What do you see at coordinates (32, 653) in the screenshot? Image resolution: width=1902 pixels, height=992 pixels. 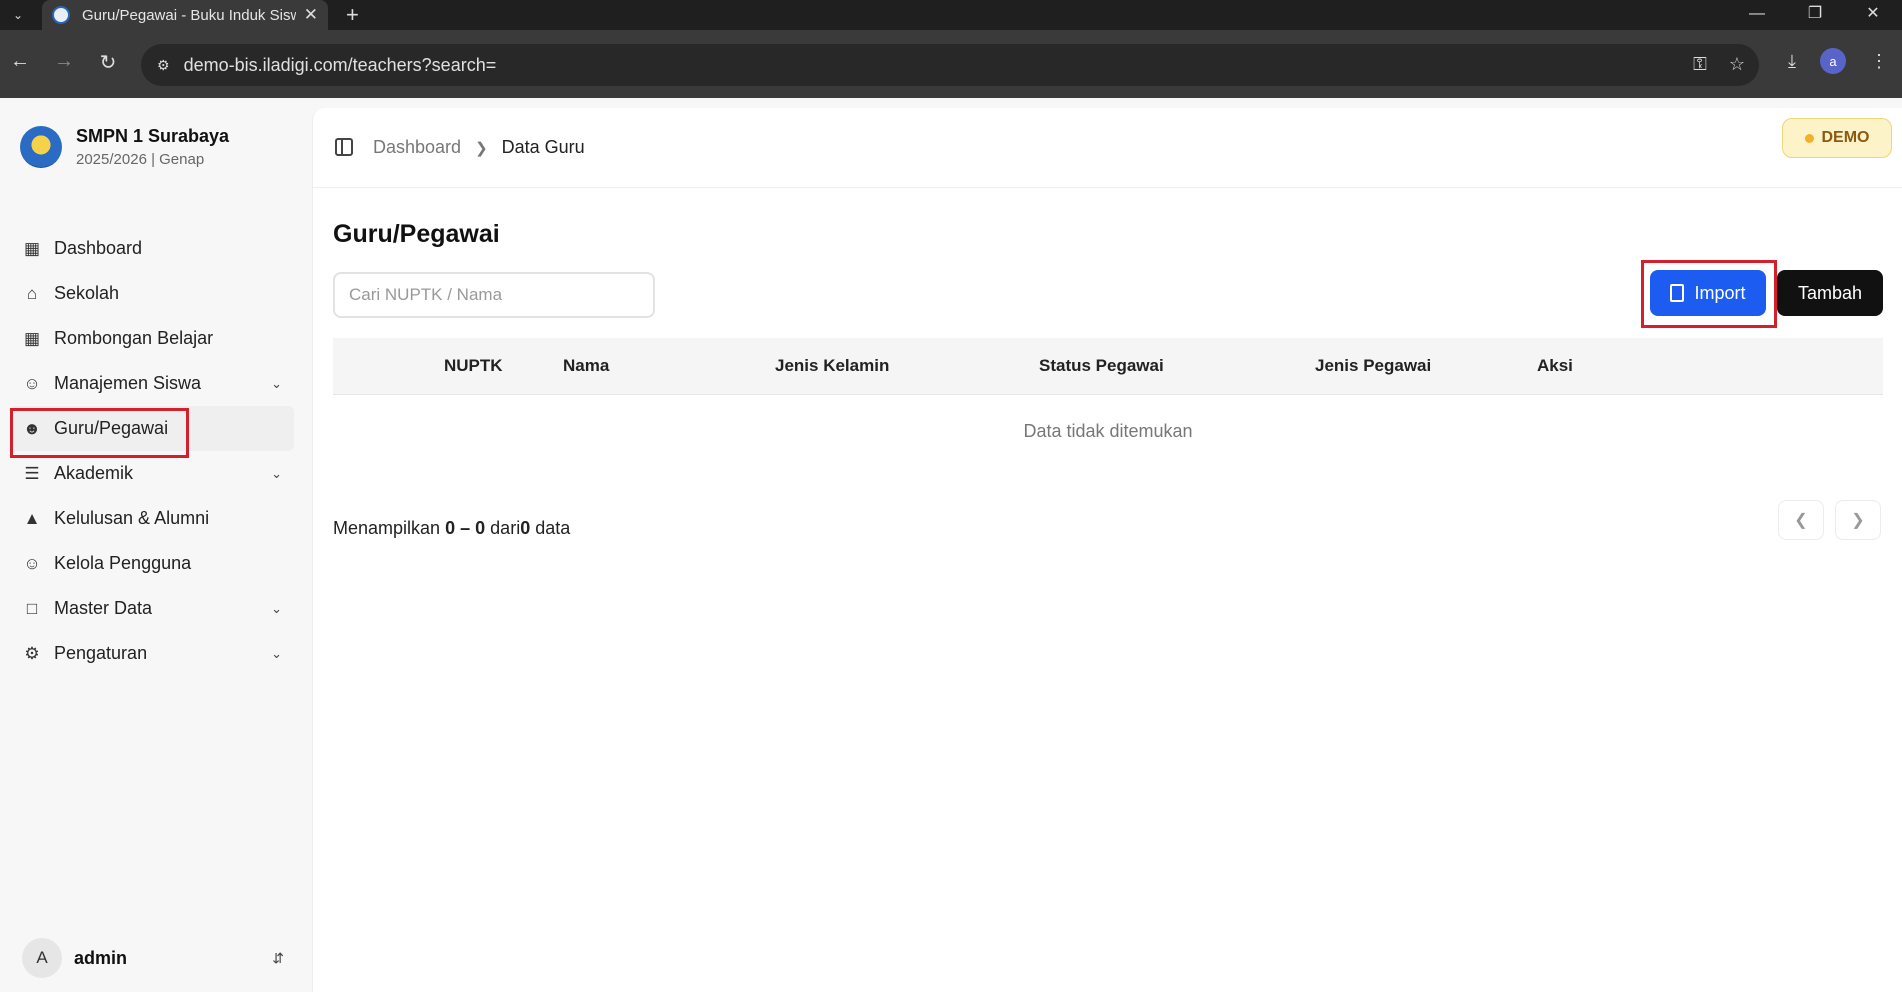 I see `gear-icon: ⚙` at bounding box center [32, 653].